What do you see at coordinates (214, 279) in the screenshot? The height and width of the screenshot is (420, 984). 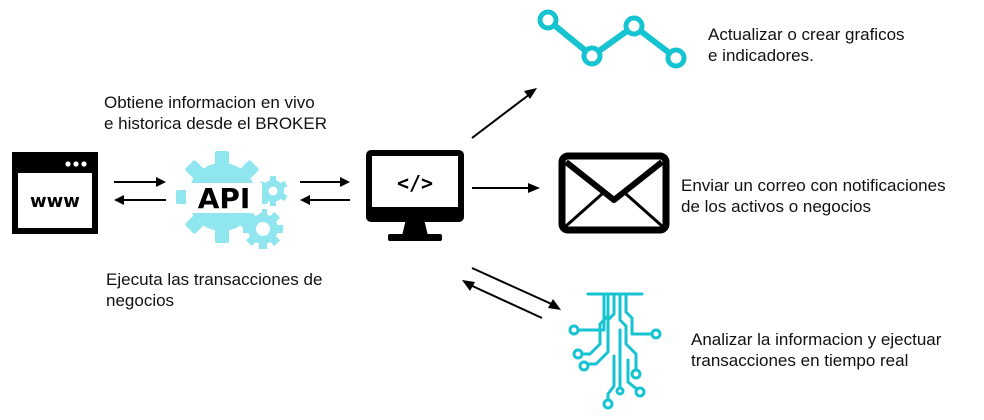 I see `execute-trades-line1: Ejecuta las transacciones de` at bounding box center [214, 279].